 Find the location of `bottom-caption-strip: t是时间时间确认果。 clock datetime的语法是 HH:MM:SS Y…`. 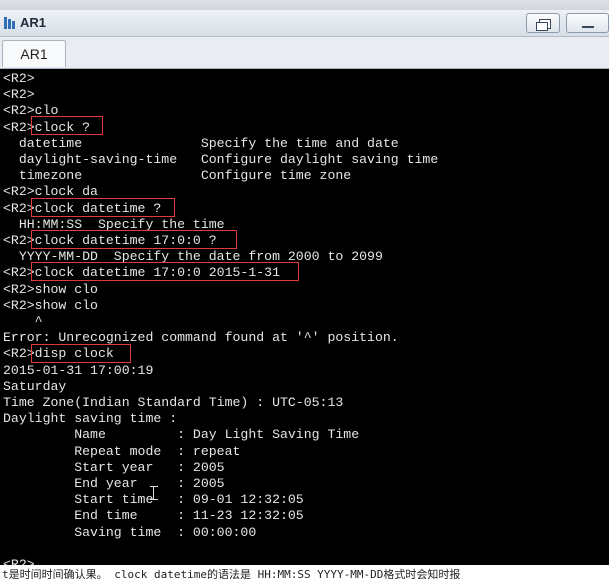

bottom-caption-strip: t是时间时间确认果。 clock datetime的语法是 HH:MM:SS Y… is located at coordinates (304, 572).